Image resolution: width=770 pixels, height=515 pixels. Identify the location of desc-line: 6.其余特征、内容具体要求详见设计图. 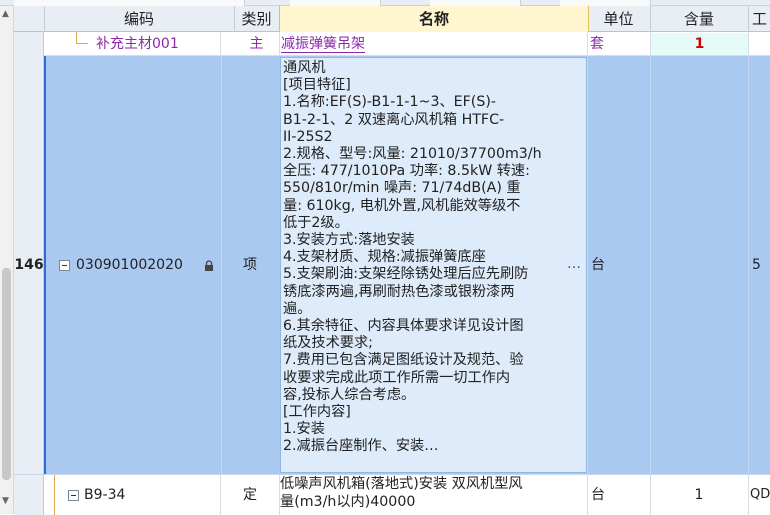
(403, 326).